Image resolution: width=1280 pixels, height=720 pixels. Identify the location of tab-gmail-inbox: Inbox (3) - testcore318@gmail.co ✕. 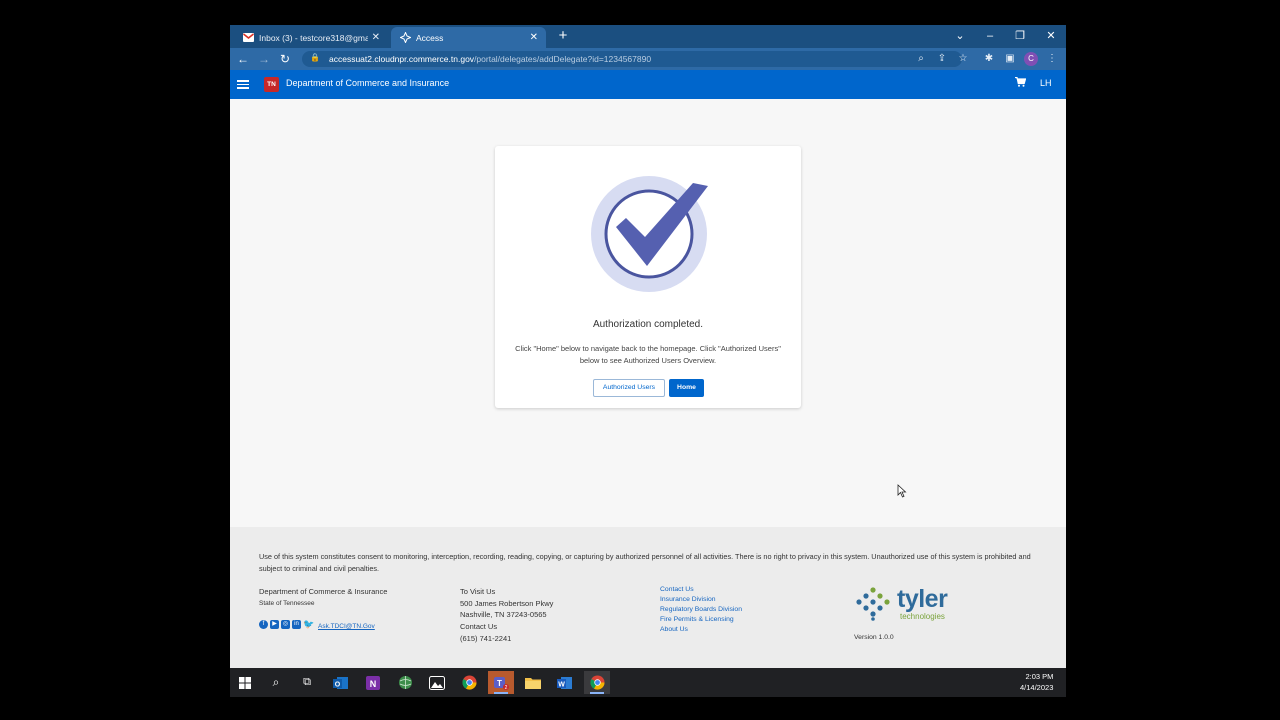
(311, 37).